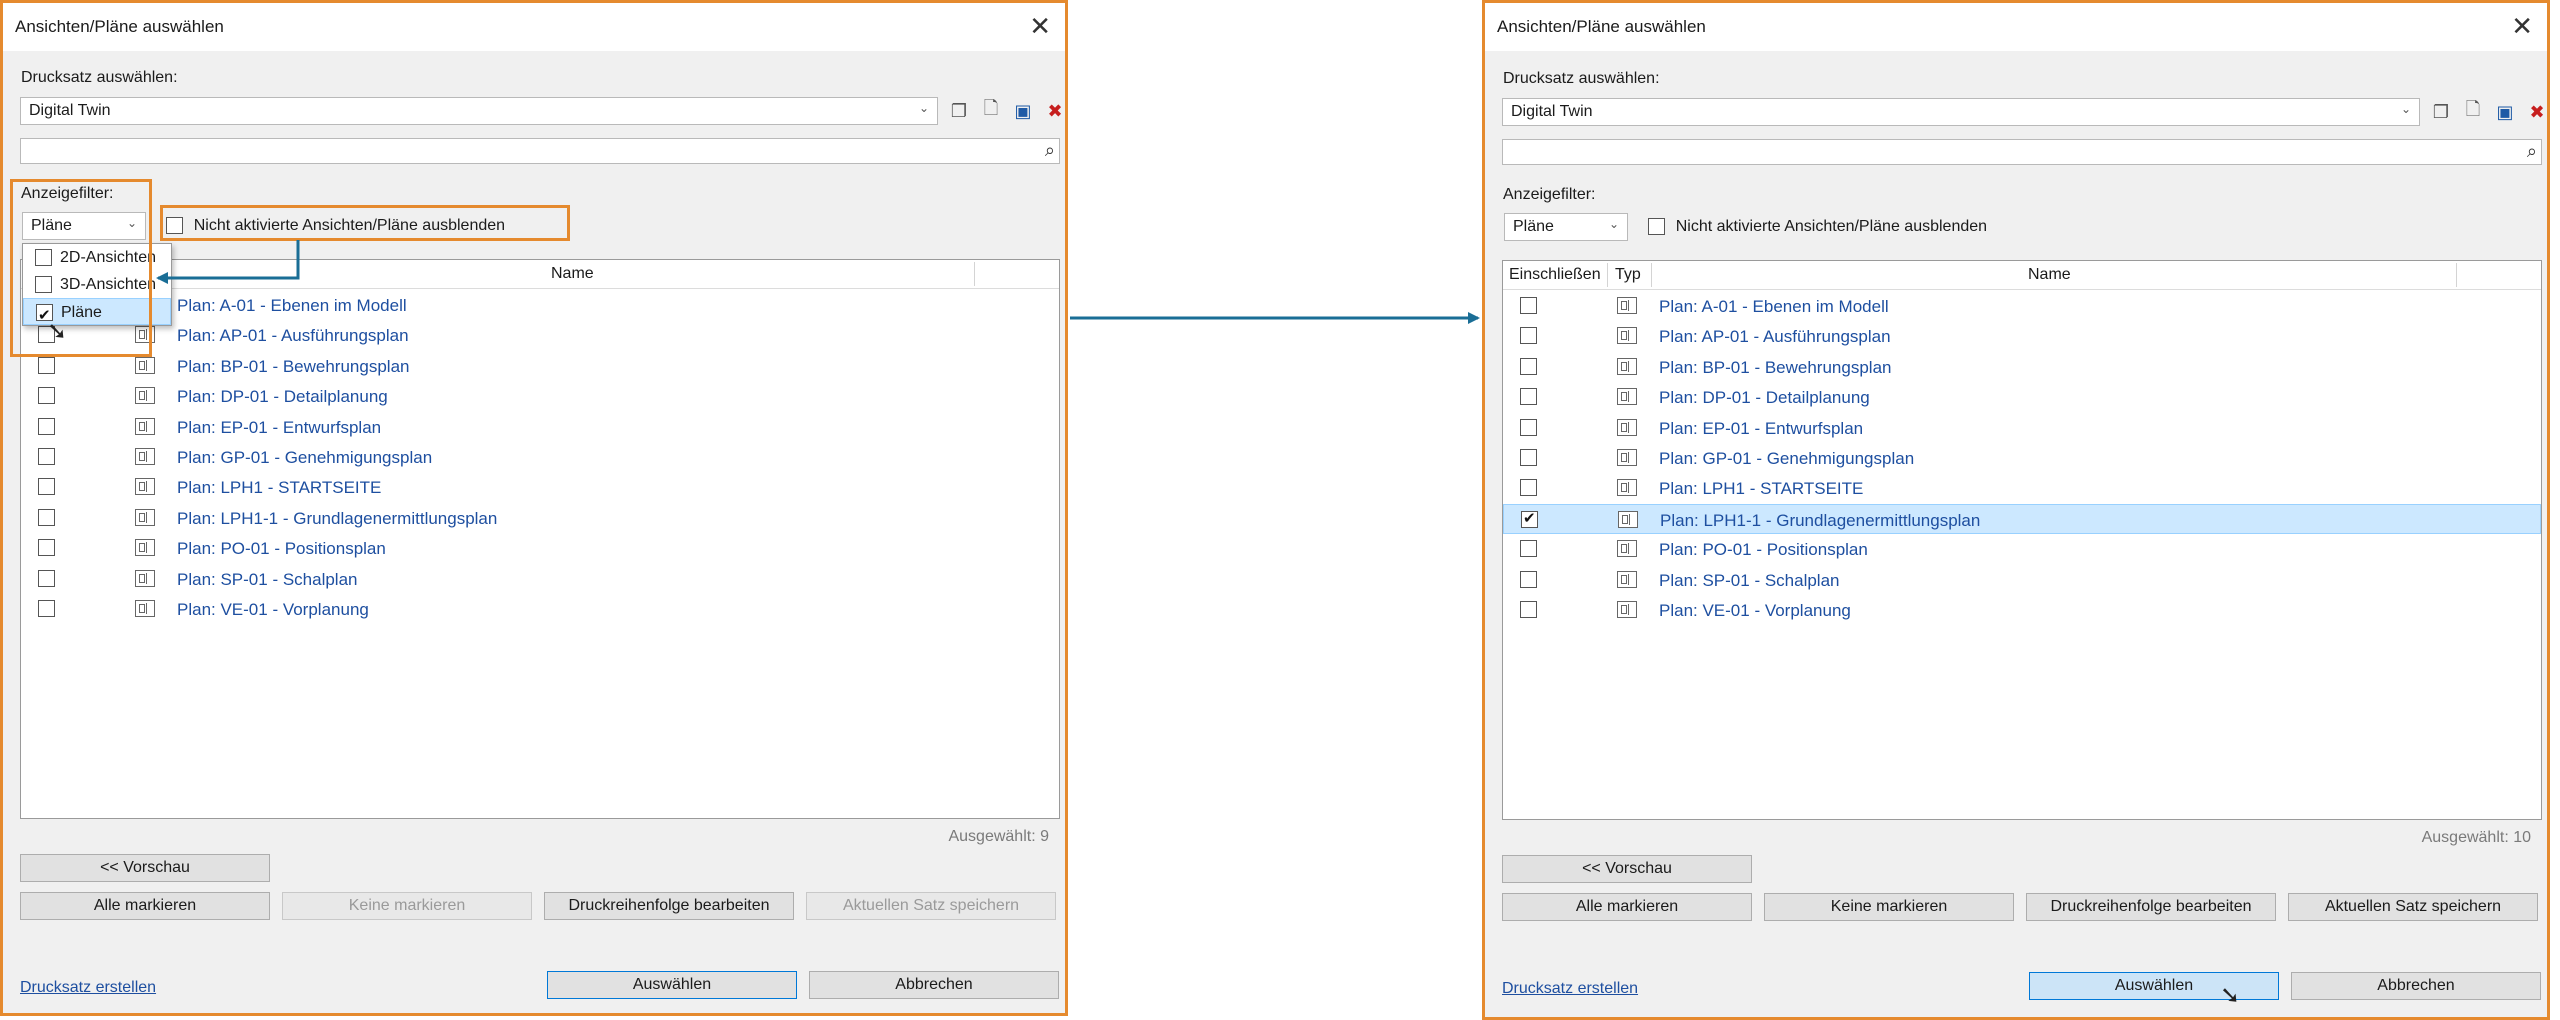 The width and height of the screenshot is (2560, 1020). Describe the element at coordinates (337, 518) in the screenshot. I see `plan-name: Plan: LPH1-1 - Grundlagenermittlungsplan` at that location.